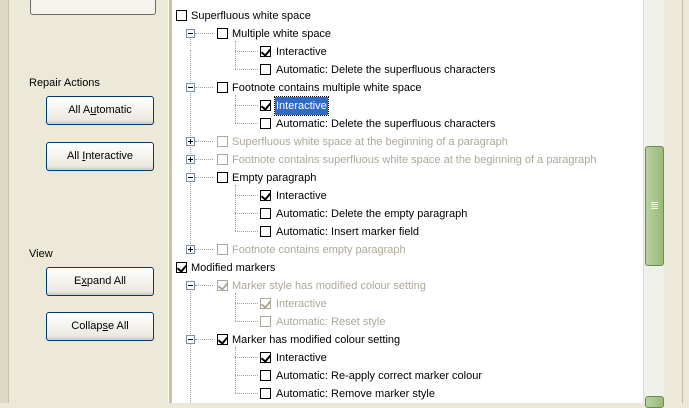  I want to click on tree-node-label: Automatic: Insert marker field, so click(347, 232).